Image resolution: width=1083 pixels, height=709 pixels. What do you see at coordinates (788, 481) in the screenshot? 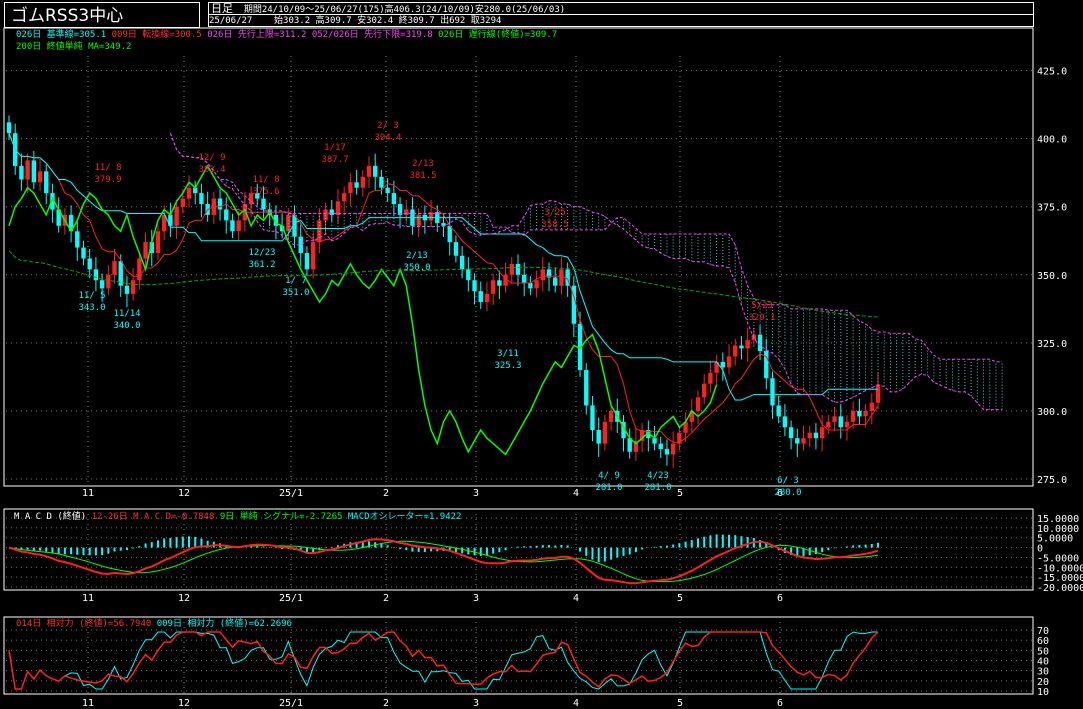
I see `extreme-date-label: 6/ 3` at bounding box center [788, 481].